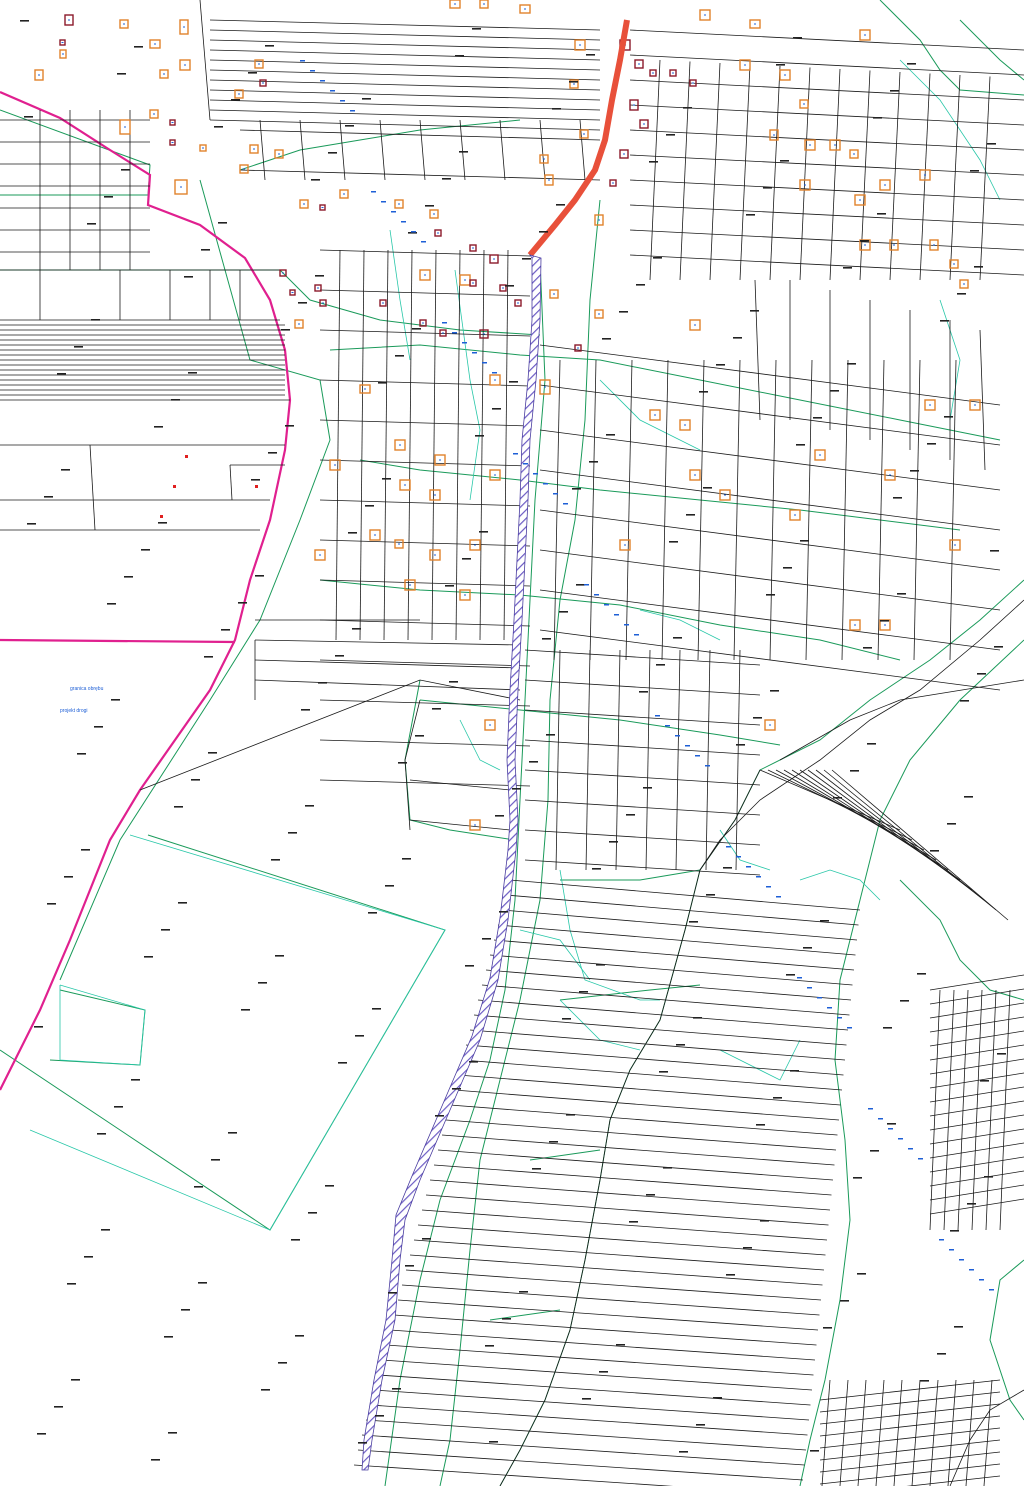  Describe the element at coordinates (87, 689) in the screenshot. I see `area-label-boundary: granica obrębu` at that location.